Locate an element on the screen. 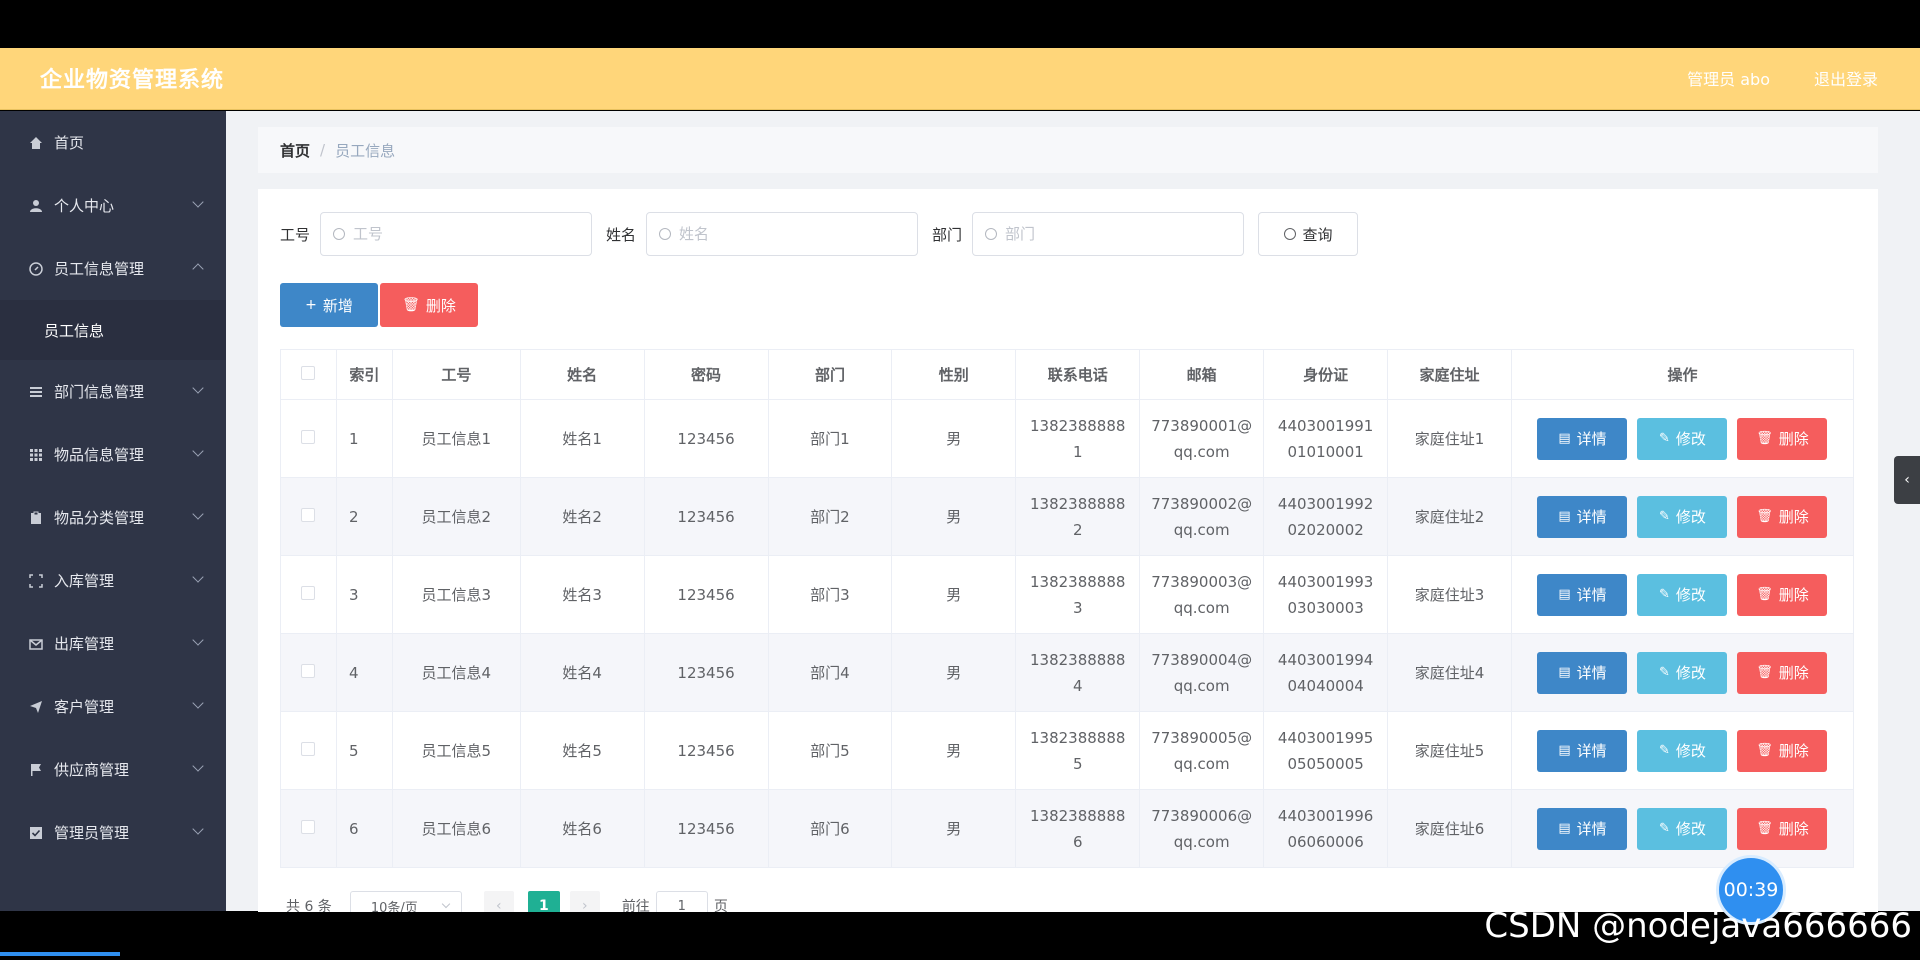 Image resolution: width=1920 pixels, height=960 pixels. cell-name: 姓名3 is located at coordinates (582, 594).